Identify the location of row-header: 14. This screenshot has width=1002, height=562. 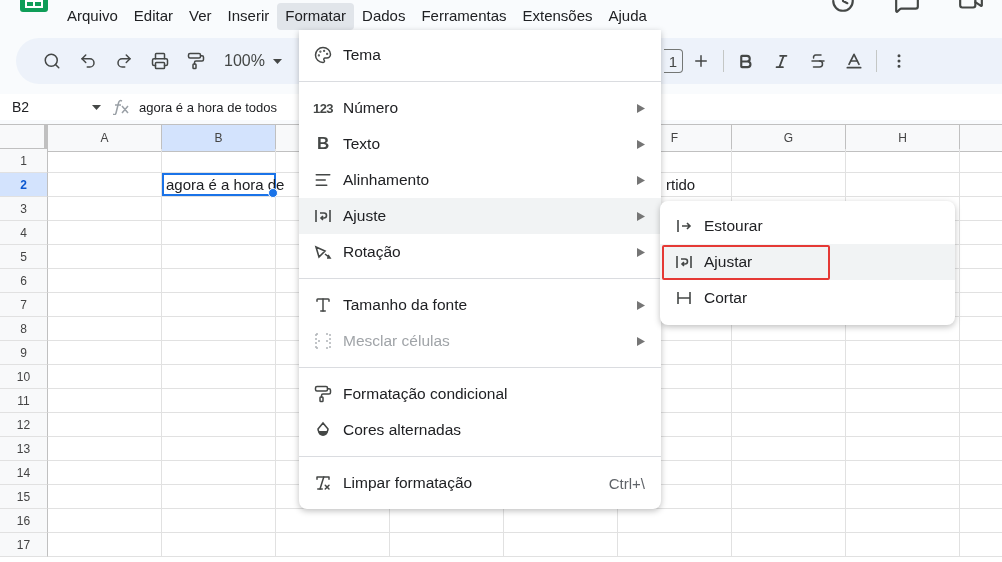
(24, 473).